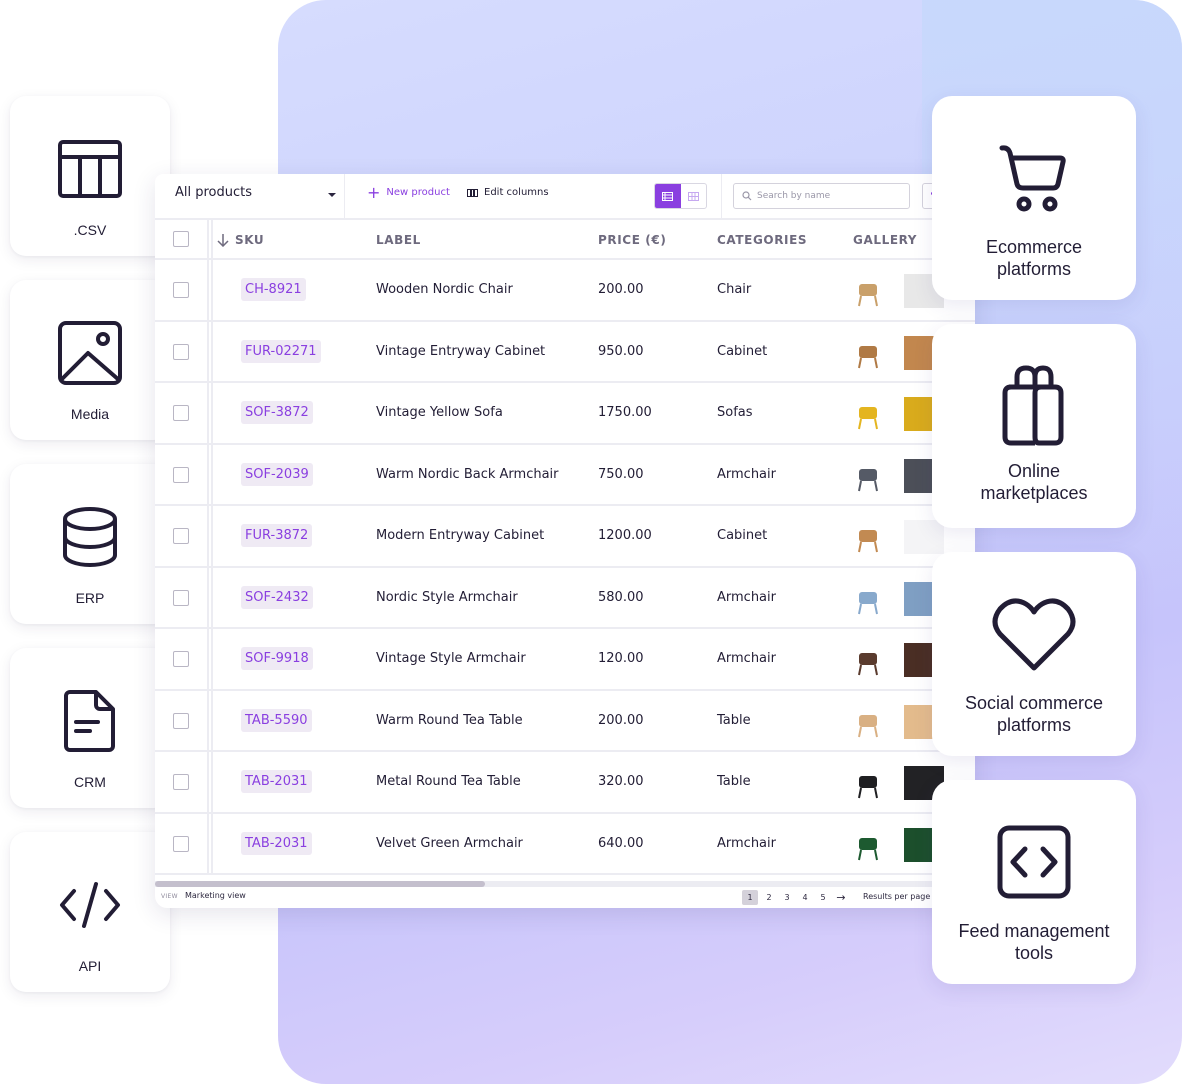 Image resolution: width=1182 pixels, height=1084 pixels. I want to click on source-card-api: API, so click(90, 912).